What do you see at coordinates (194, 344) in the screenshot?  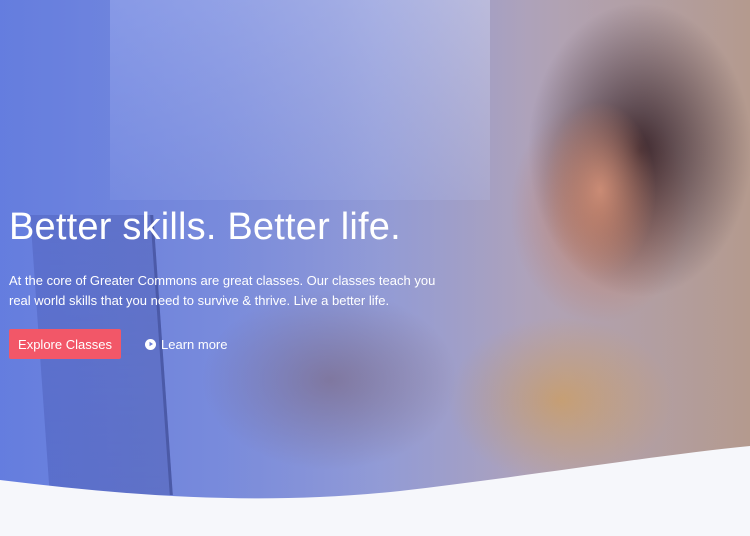 I see `learn-more-label: Learn more` at bounding box center [194, 344].